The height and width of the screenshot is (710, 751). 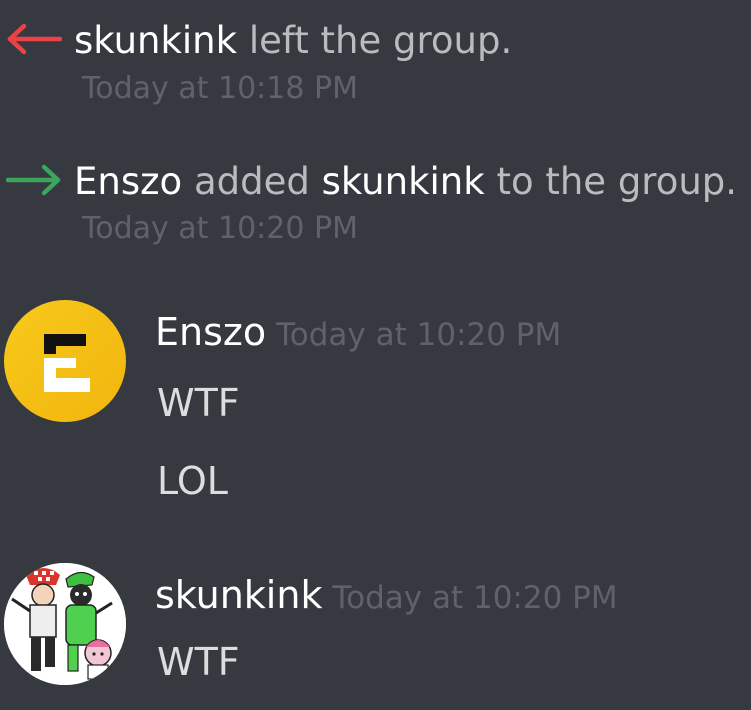 I want to click on system-message-text: skunkink left the group., so click(x=293, y=40).